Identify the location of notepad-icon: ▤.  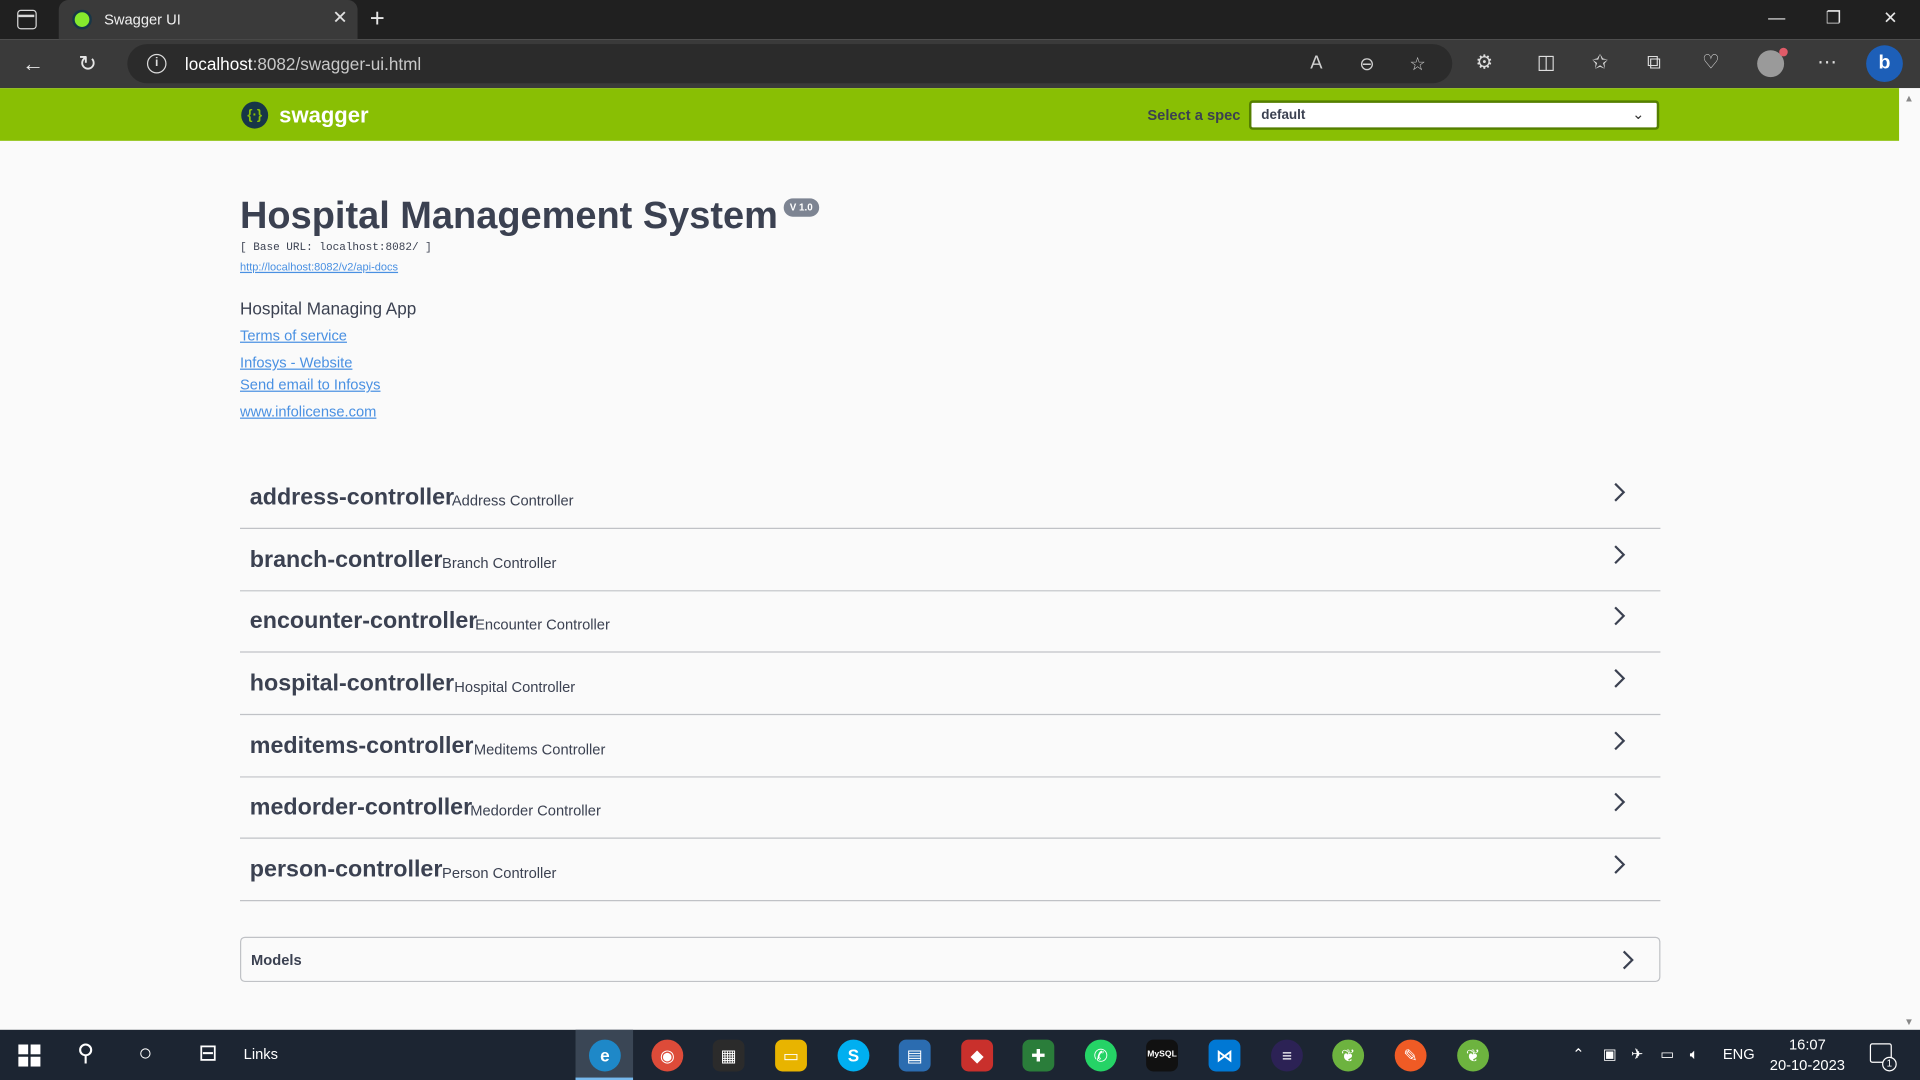
(914, 1055).